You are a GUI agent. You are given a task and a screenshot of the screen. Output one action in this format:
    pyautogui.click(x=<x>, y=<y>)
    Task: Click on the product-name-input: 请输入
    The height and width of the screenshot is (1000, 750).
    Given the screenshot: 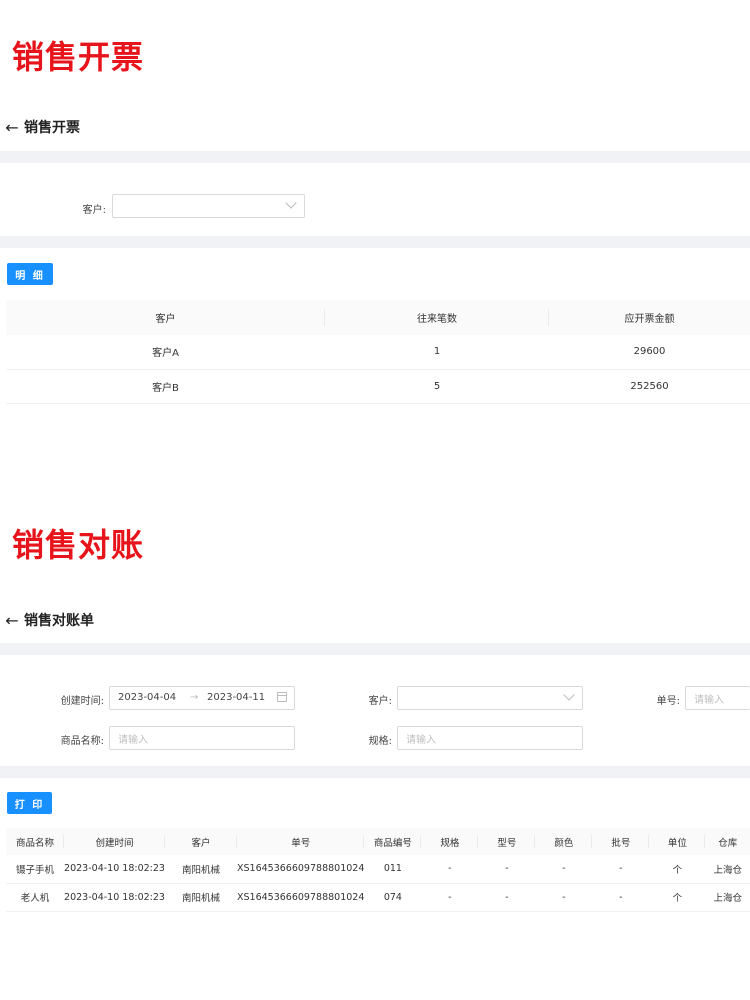 What is the action you would take?
    pyautogui.click(x=202, y=738)
    